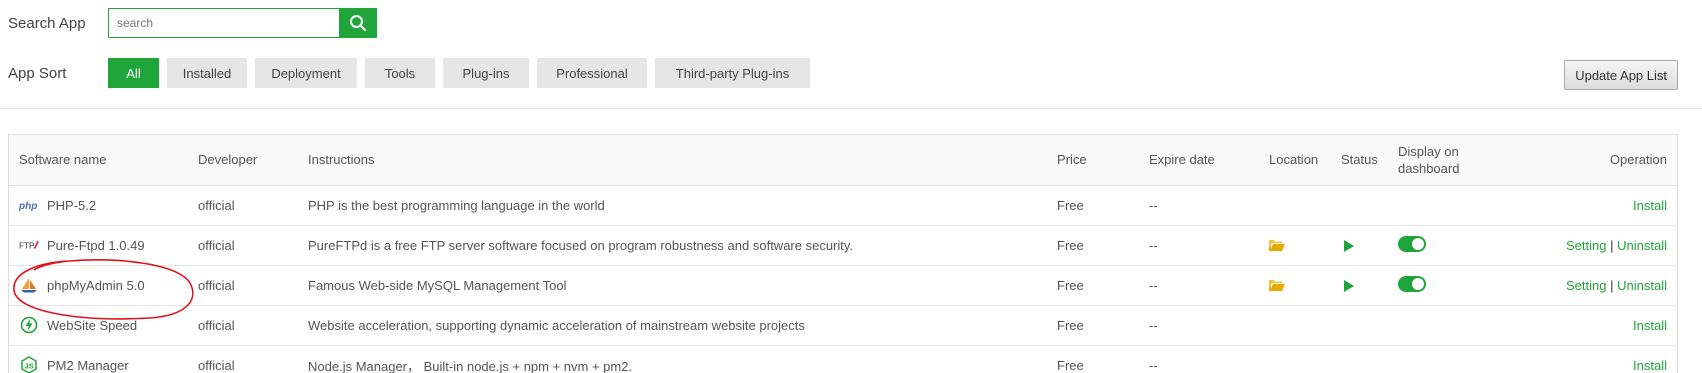 The width and height of the screenshot is (1702, 373). What do you see at coordinates (1295, 160) in the screenshot?
I see `header-location: Location` at bounding box center [1295, 160].